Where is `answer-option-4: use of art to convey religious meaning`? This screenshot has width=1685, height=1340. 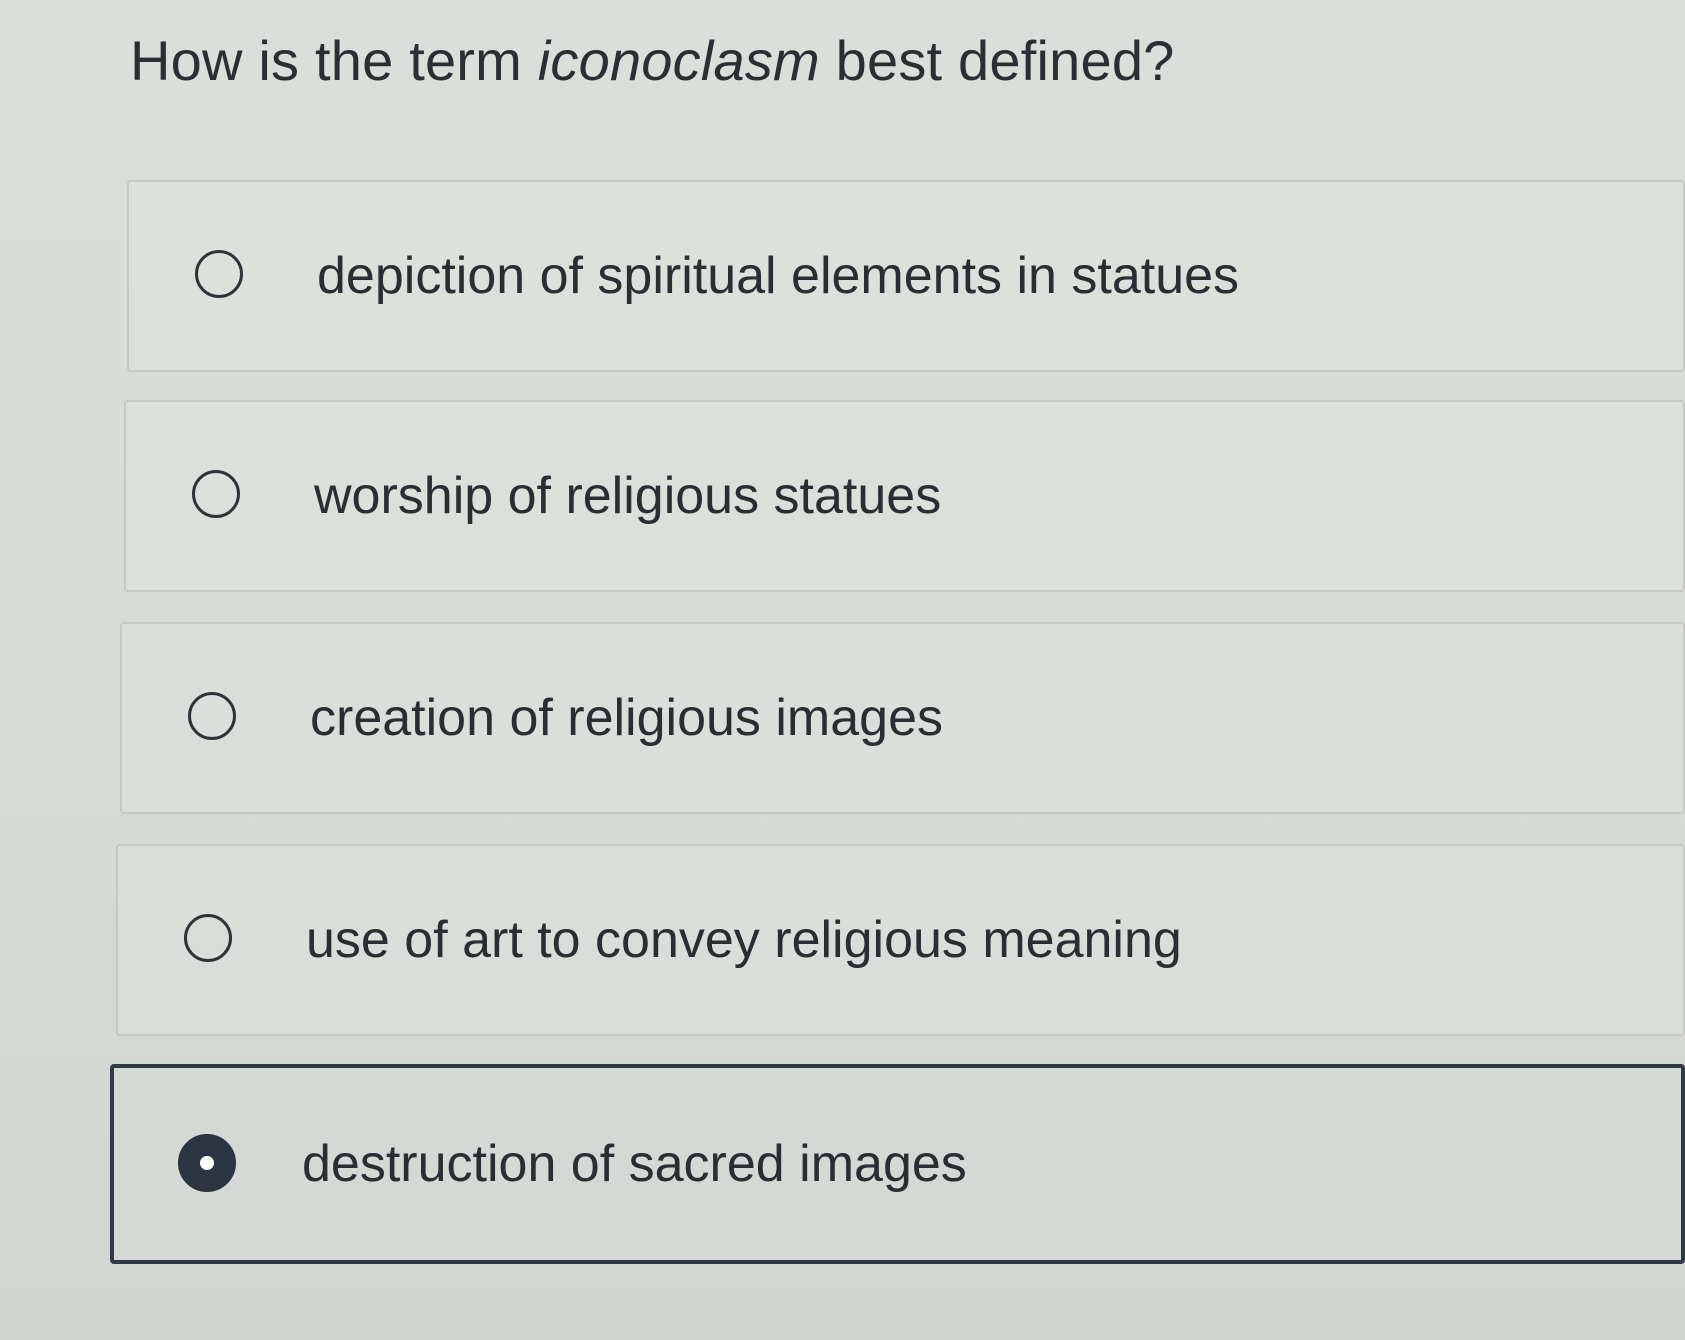 answer-option-4: use of art to convey religious meaning is located at coordinates (900, 940).